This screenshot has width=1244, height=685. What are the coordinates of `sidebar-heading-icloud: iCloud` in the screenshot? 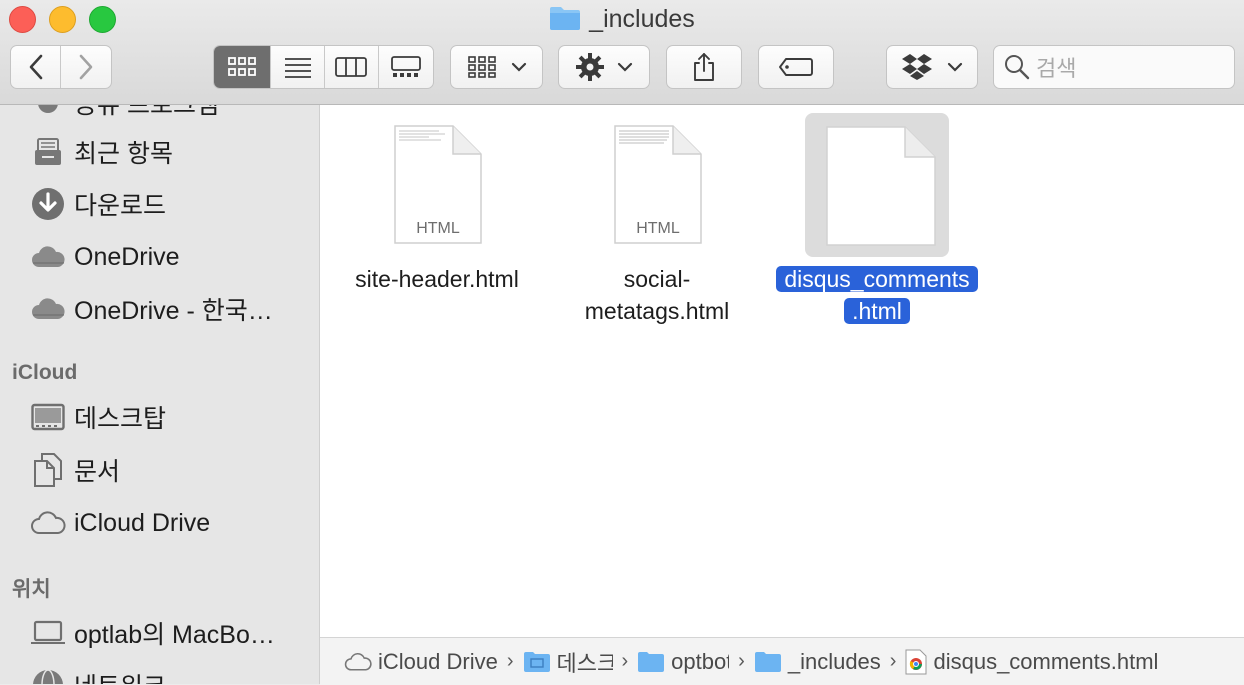 It's located at (45, 372).